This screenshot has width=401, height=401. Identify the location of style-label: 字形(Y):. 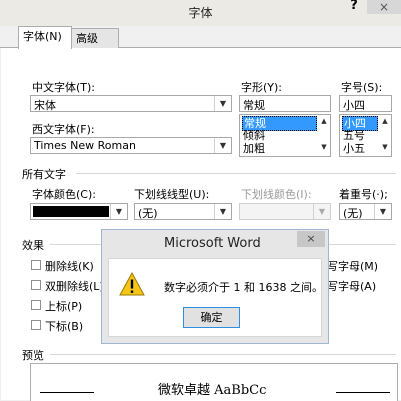
(262, 87).